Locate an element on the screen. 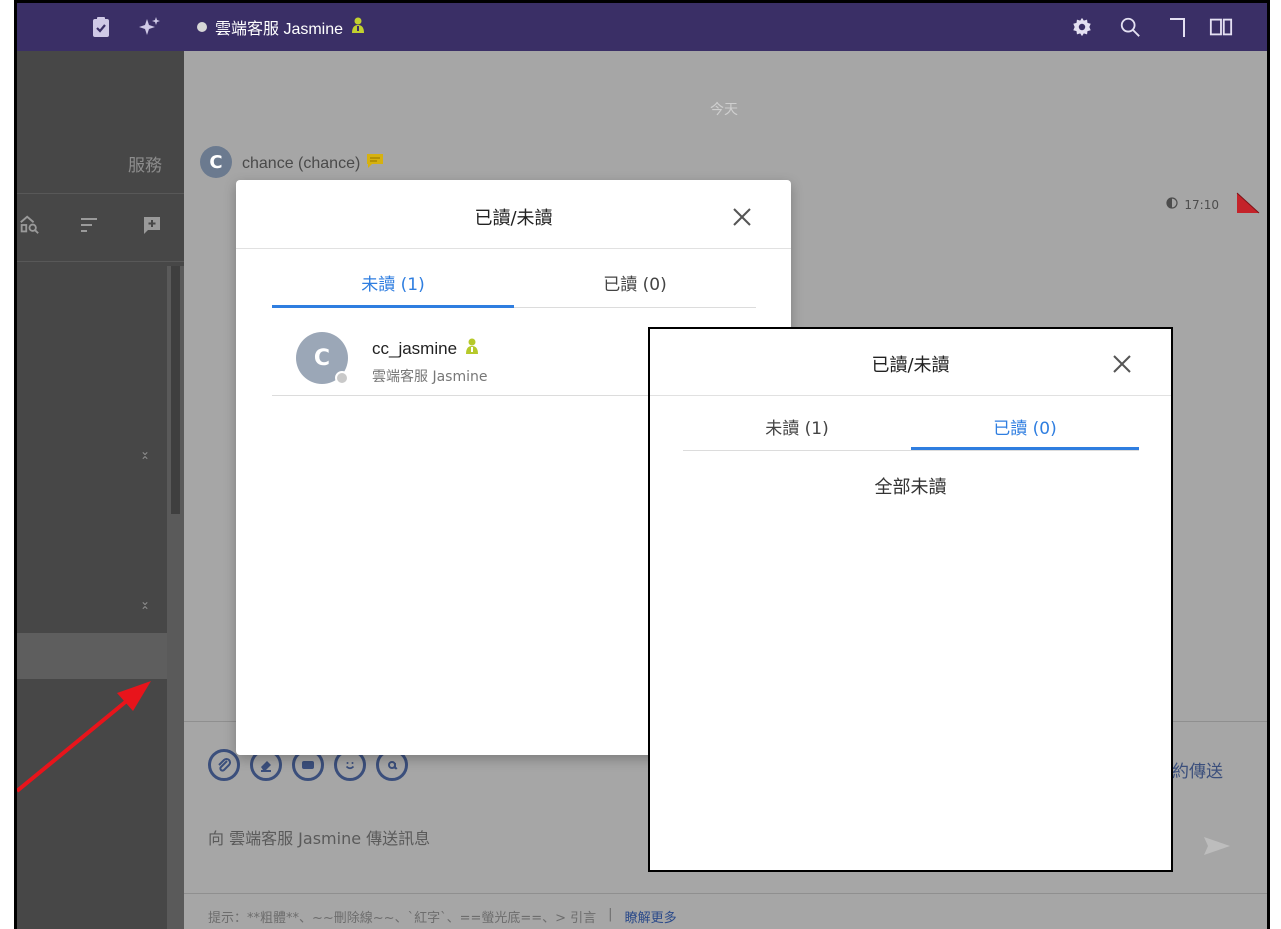  gear-icon is located at coordinates (1082, 27).